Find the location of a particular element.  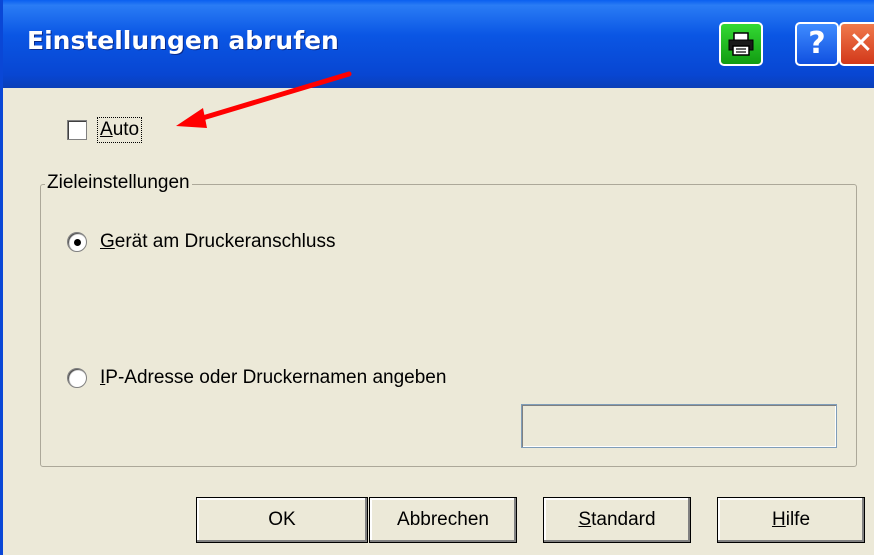

help-button: Hilfe is located at coordinates (791, 520).